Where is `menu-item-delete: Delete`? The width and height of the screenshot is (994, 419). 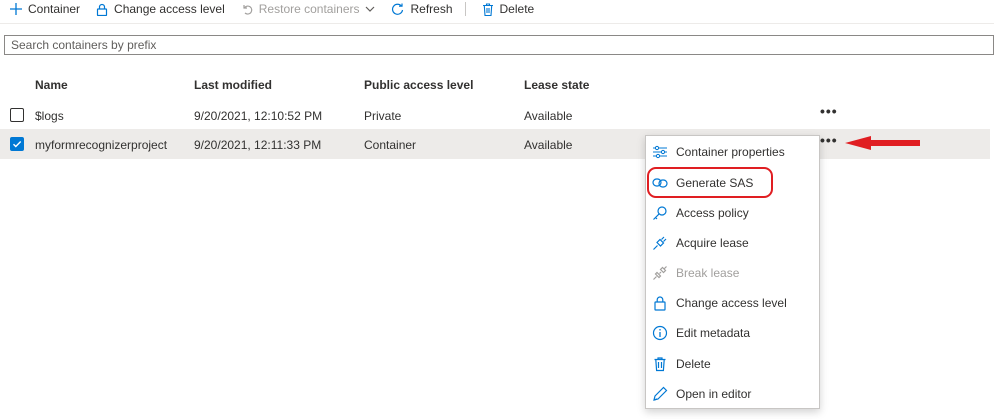
menu-item-delete: Delete is located at coordinates (732, 364).